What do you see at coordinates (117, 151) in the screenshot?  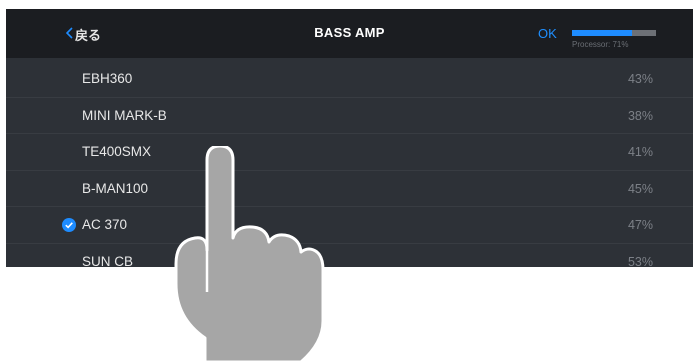 I see `amp-name: TE400SMX` at bounding box center [117, 151].